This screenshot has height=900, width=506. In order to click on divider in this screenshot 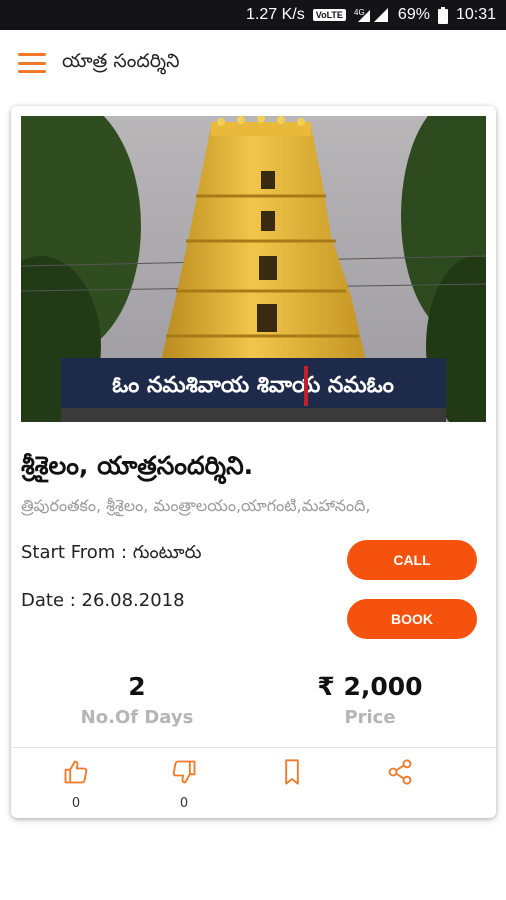, I will do `click(253, 747)`.